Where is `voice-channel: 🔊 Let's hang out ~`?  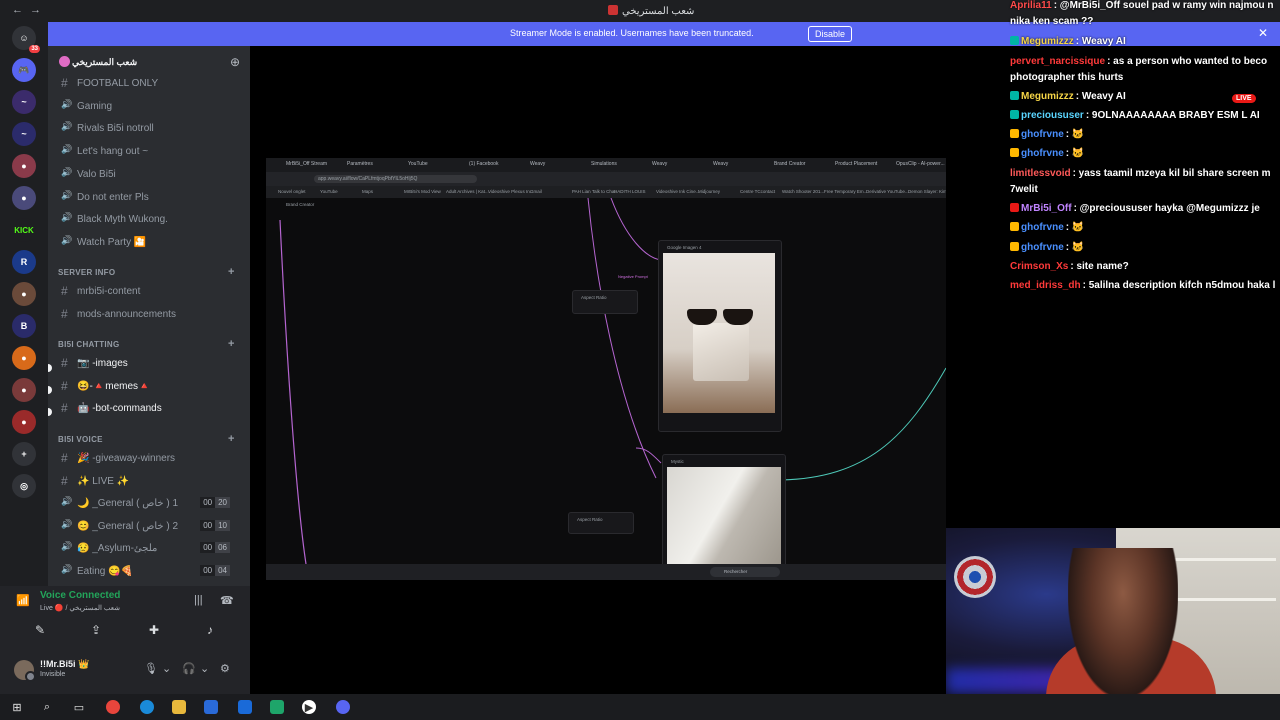 voice-channel: 🔊 Let's hang out ~ is located at coordinates (151, 152).